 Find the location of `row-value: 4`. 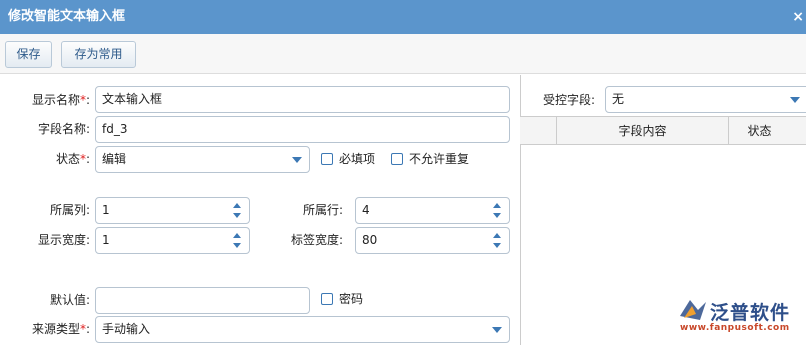

row-value: 4 is located at coordinates (366, 210).